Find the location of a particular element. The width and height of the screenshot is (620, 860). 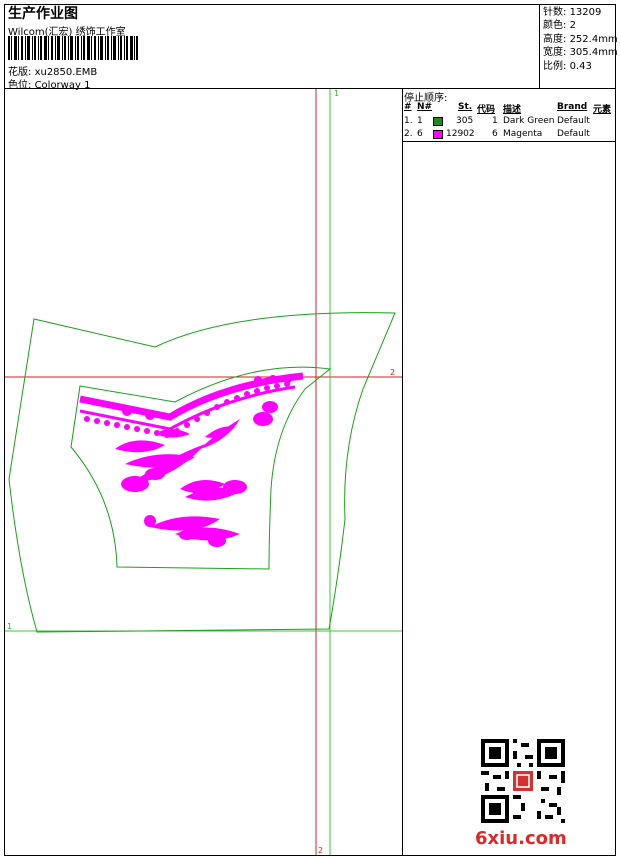

table-row: 2. 6 12902 6 Magenta Default is located at coordinates (510, 135).